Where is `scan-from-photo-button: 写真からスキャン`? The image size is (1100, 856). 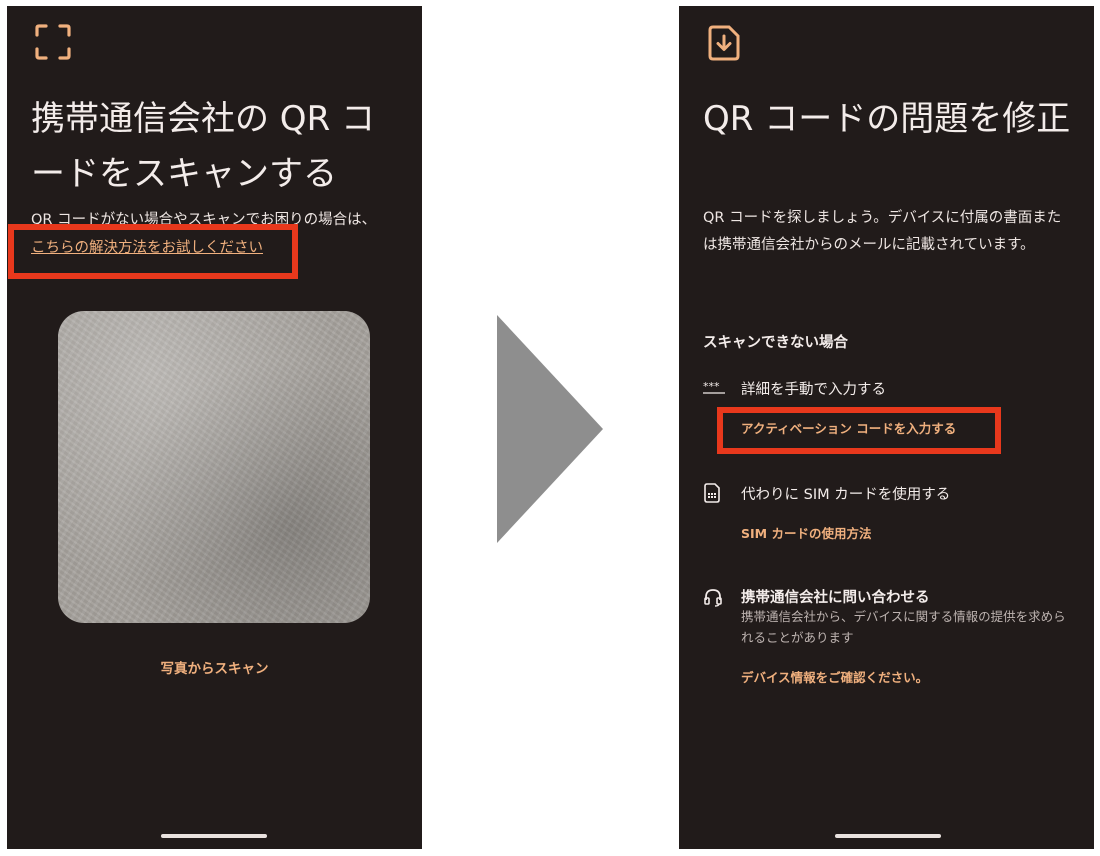 scan-from-photo-button: 写真からスキャン is located at coordinates (214, 667).